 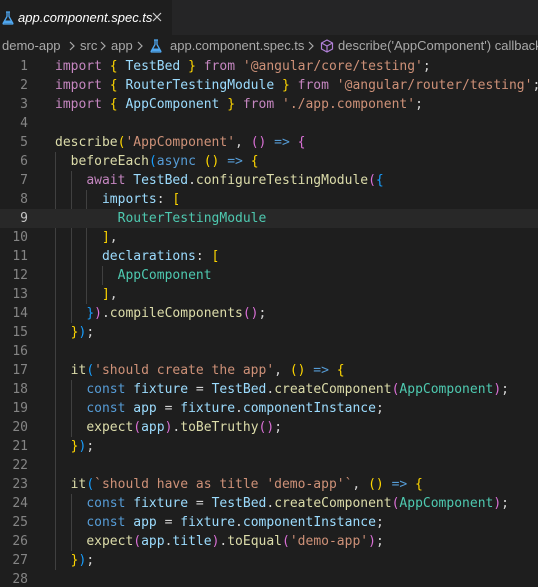 I want to click on breadcrumb-item-symbol: describe('AppComponent') callback, so click(x=438, y=45).